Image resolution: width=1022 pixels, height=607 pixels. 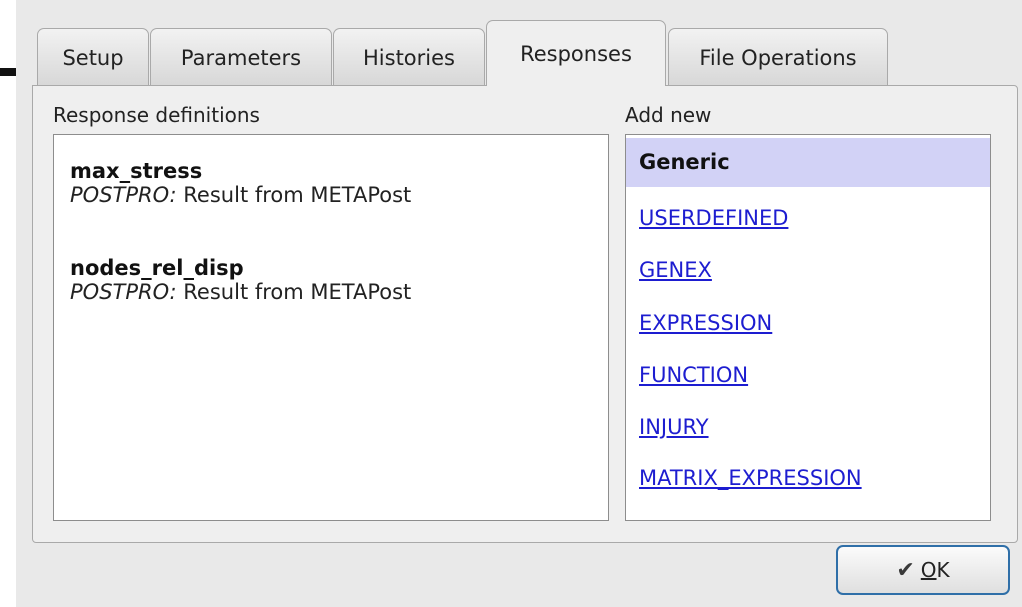 I want to click on tab-label: Parameters, so click(x=241, y=57).